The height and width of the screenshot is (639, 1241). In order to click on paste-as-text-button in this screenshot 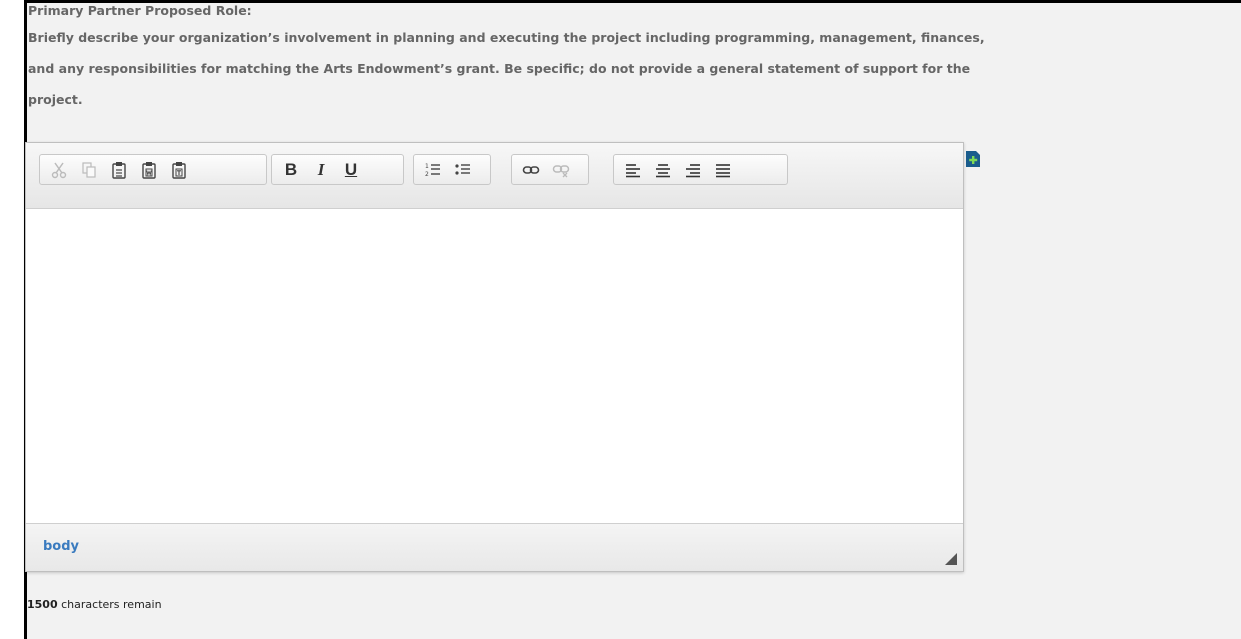, I will do `click(179, 169)`.